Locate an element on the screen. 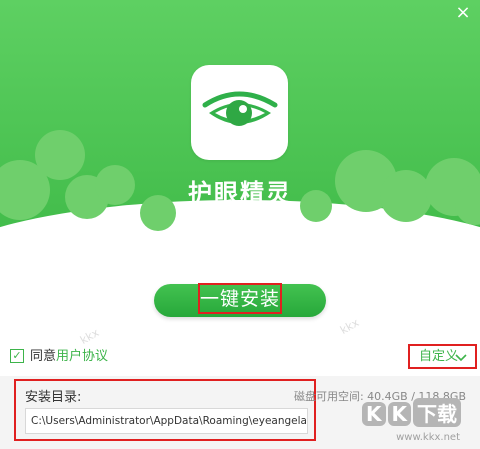  install-path-input is located at coordinates (166, 421).